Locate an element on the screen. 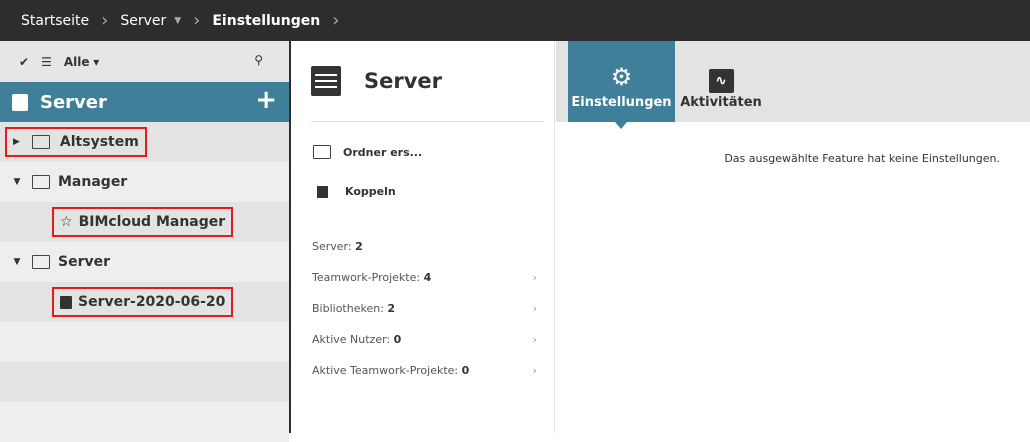  tree-item-label: Altsystem is located at coordinates (99, 142).